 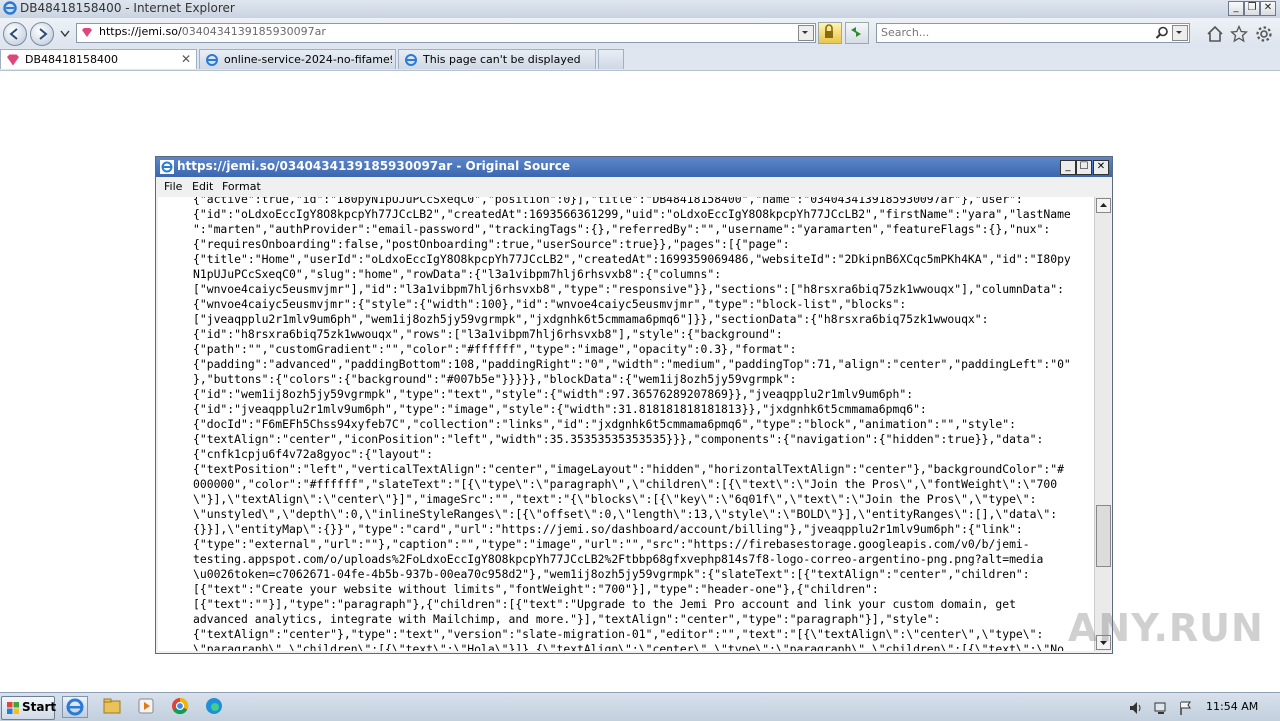 I want to click on close-tab-icon: ✕, so click(x=186, y=59).